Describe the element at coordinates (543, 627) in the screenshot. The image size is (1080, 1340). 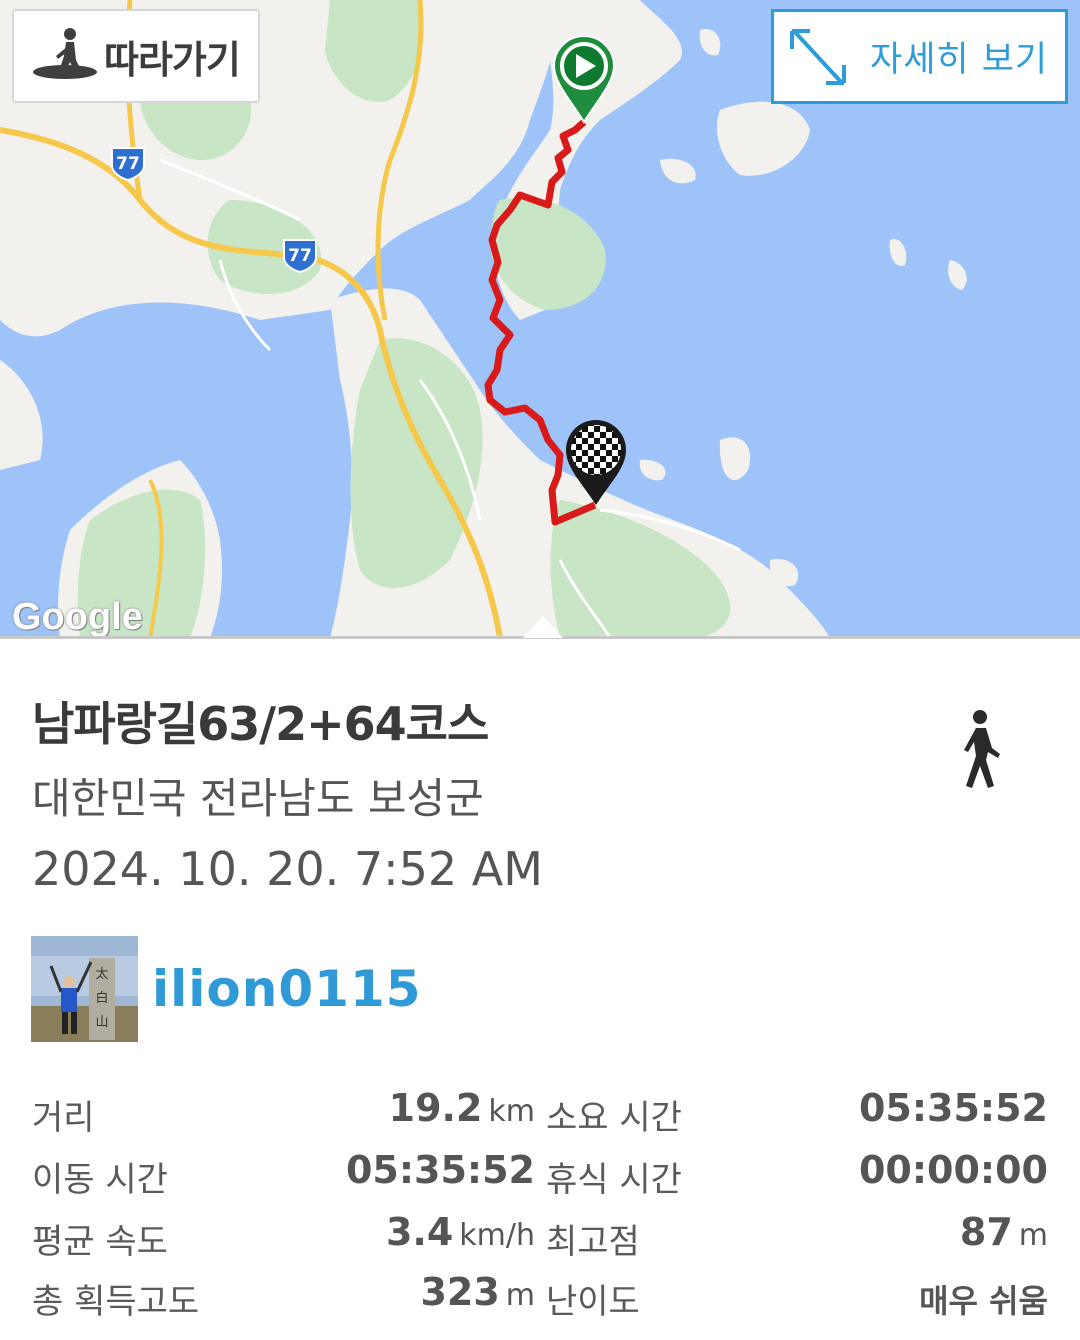
I see `panel-pointer` at that location.